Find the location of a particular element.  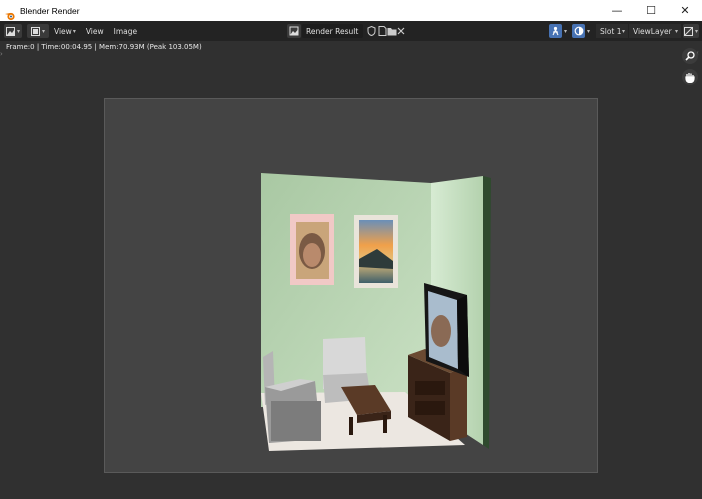

zoom-button is located at coordinates (690, 56).